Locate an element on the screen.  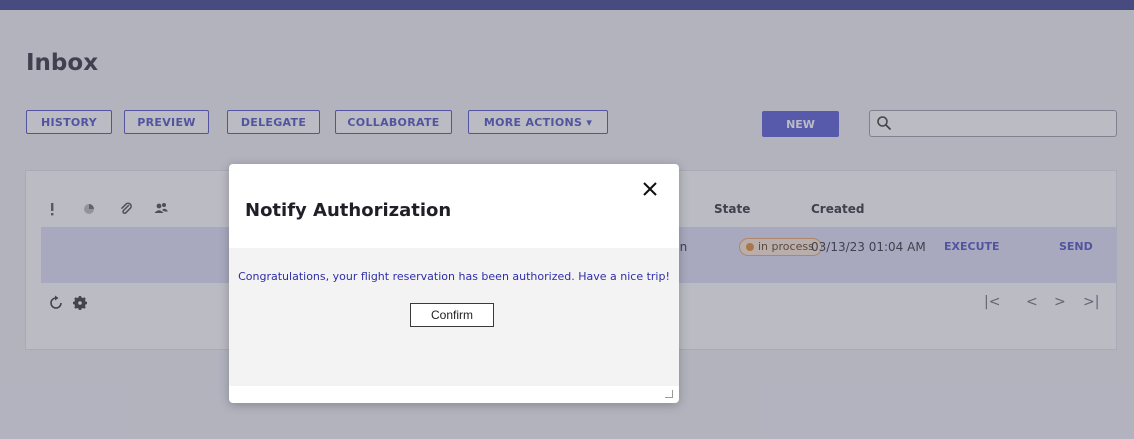
dialog-title: Notify Authorization is located at coordinates (348, 210).